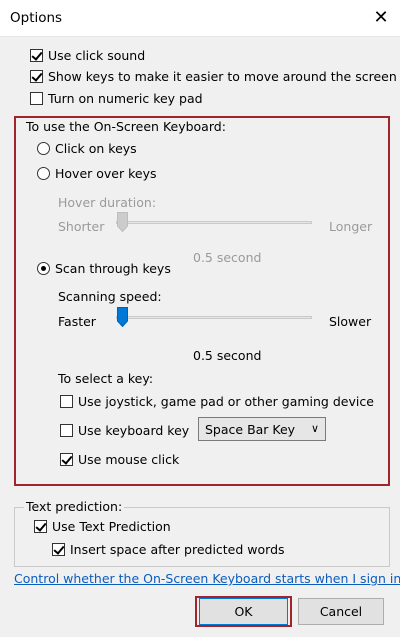 The image size is (400, 637). What do you see at coordinates (227, 257) in the screenshot?
I see `hover-duration-value: 0.5 second` at bounding box center [227, 257].